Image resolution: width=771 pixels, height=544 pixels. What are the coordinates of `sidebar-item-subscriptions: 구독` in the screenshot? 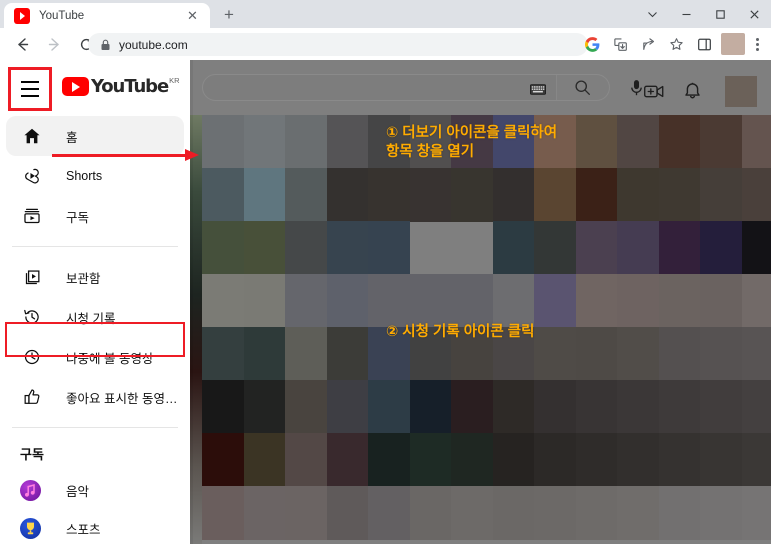 It's located at (95, 216).